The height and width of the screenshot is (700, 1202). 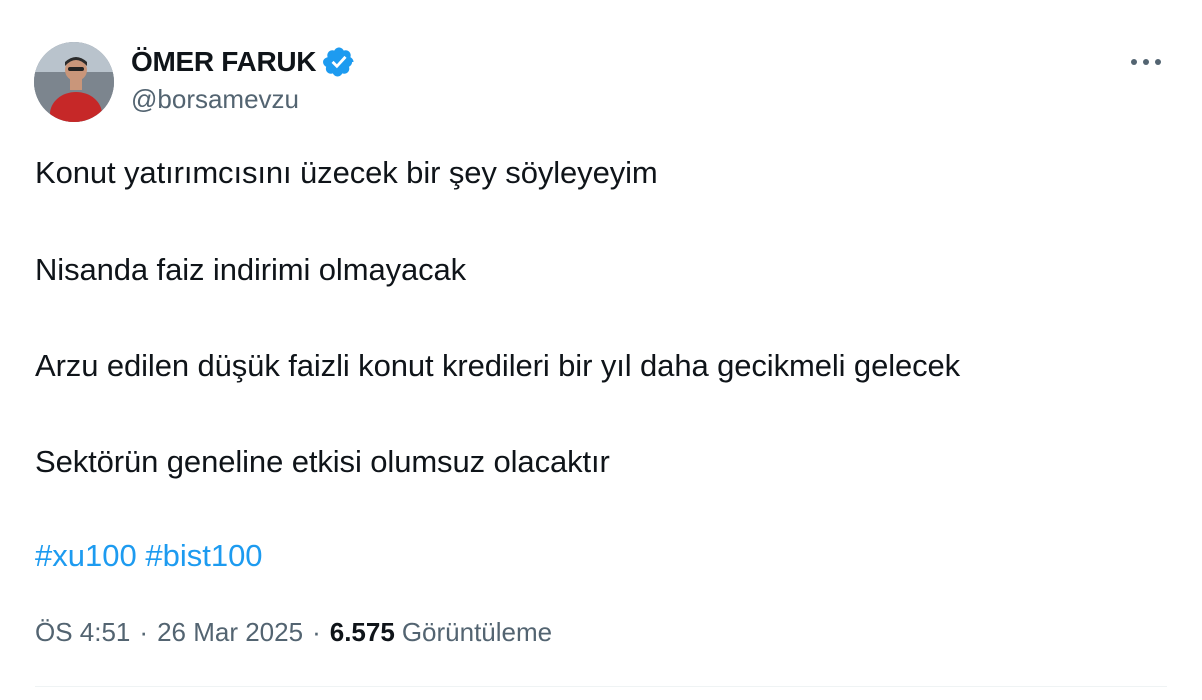 I want to click on hashtag-row: #xu100 #bist100, so click(x=149, y=556).